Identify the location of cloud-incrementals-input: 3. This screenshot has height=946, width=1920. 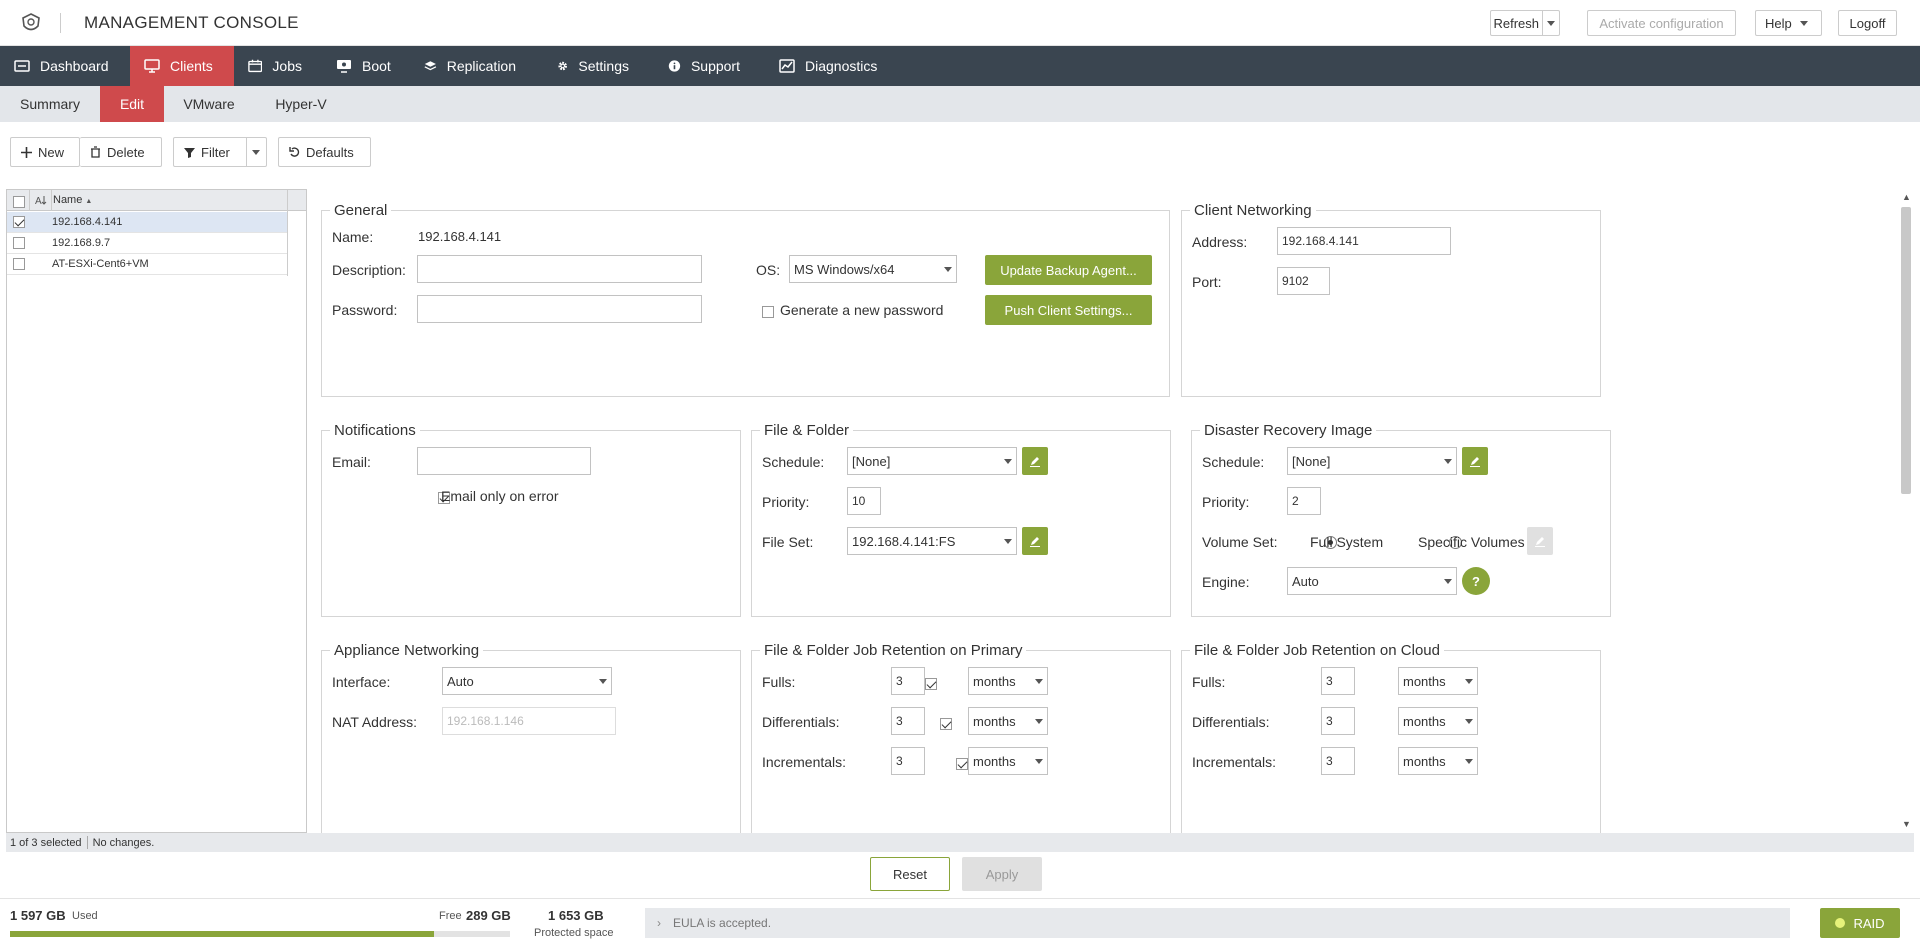
(1338, 761).